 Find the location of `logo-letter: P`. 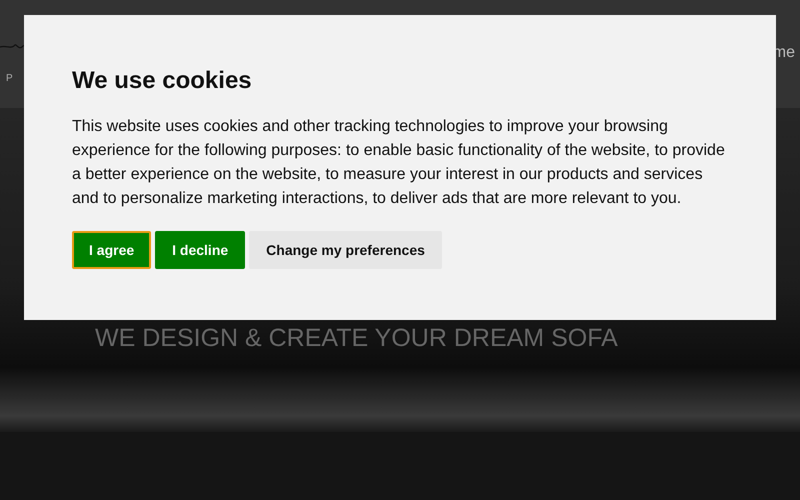

logo-letter: P is located at coordinates (9, 78).